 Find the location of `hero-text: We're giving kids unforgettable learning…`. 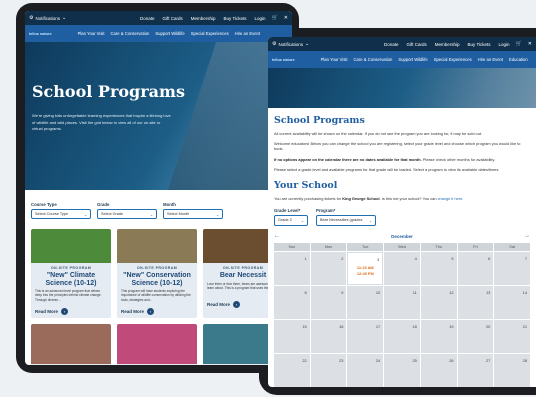

hero-text: We're giving kids unforgettable learning… is located at coordinates (101, 122).